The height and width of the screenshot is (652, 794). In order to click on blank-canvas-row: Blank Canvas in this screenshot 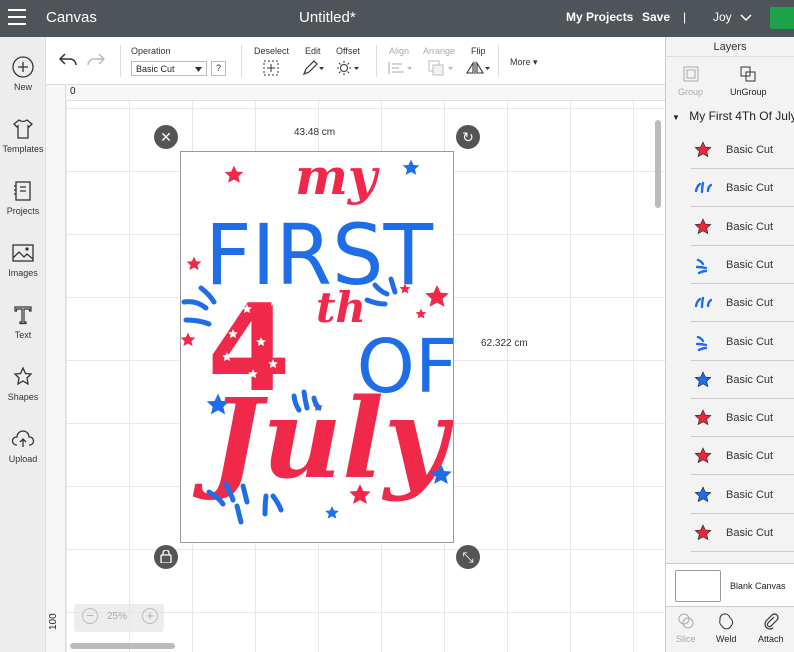, I will do `click(730, 585)`.